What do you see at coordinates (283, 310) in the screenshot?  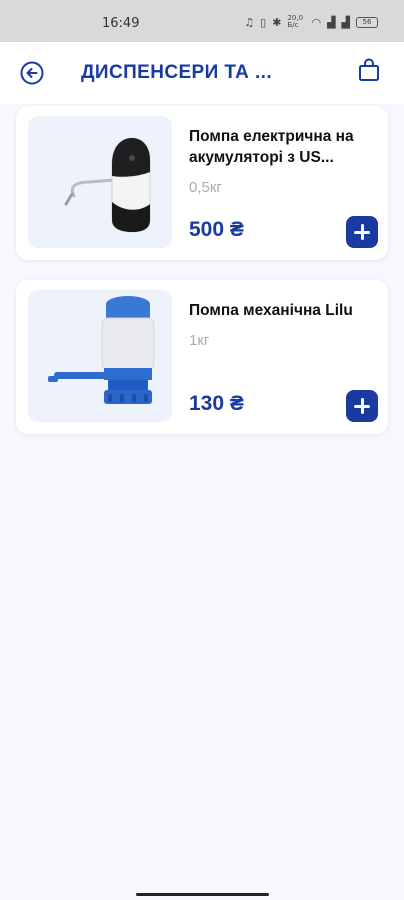 I see `product-name: Помпа механічна Lilu` at bounding box center [283, 310].